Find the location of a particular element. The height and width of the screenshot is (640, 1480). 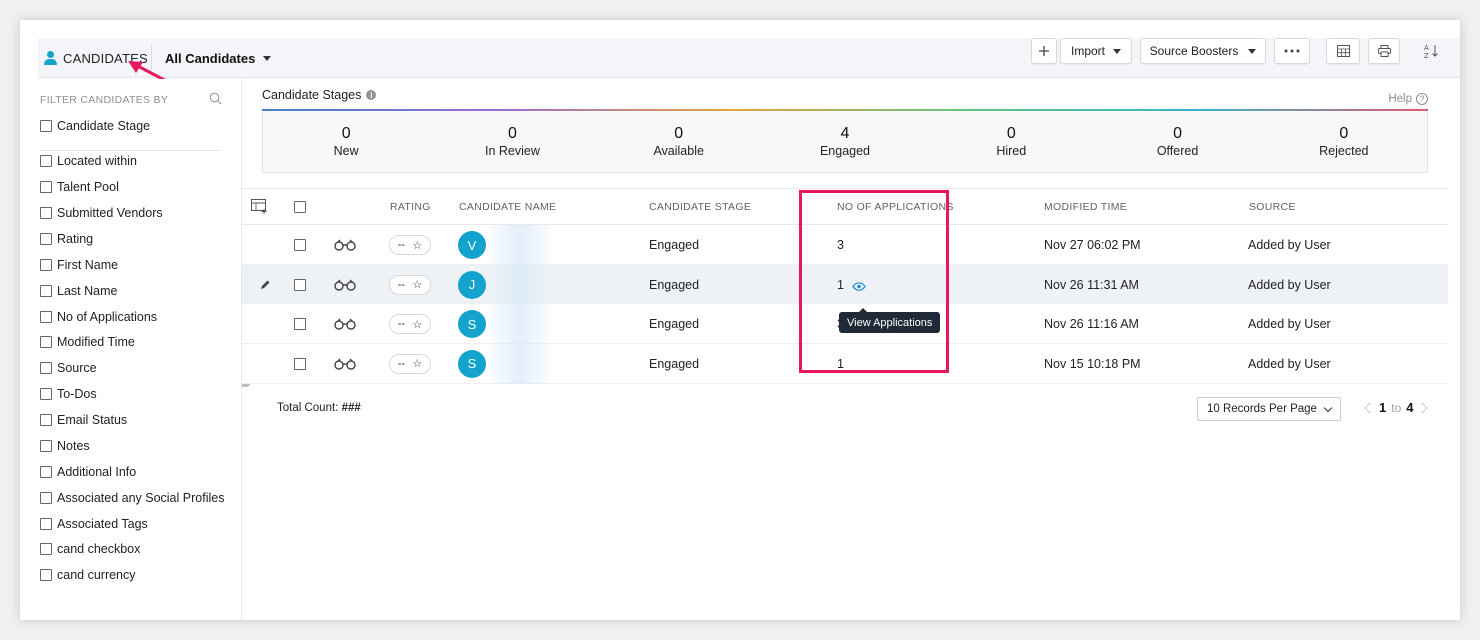

filter-item: Candidate Stage is located at coordinates (95, 126).